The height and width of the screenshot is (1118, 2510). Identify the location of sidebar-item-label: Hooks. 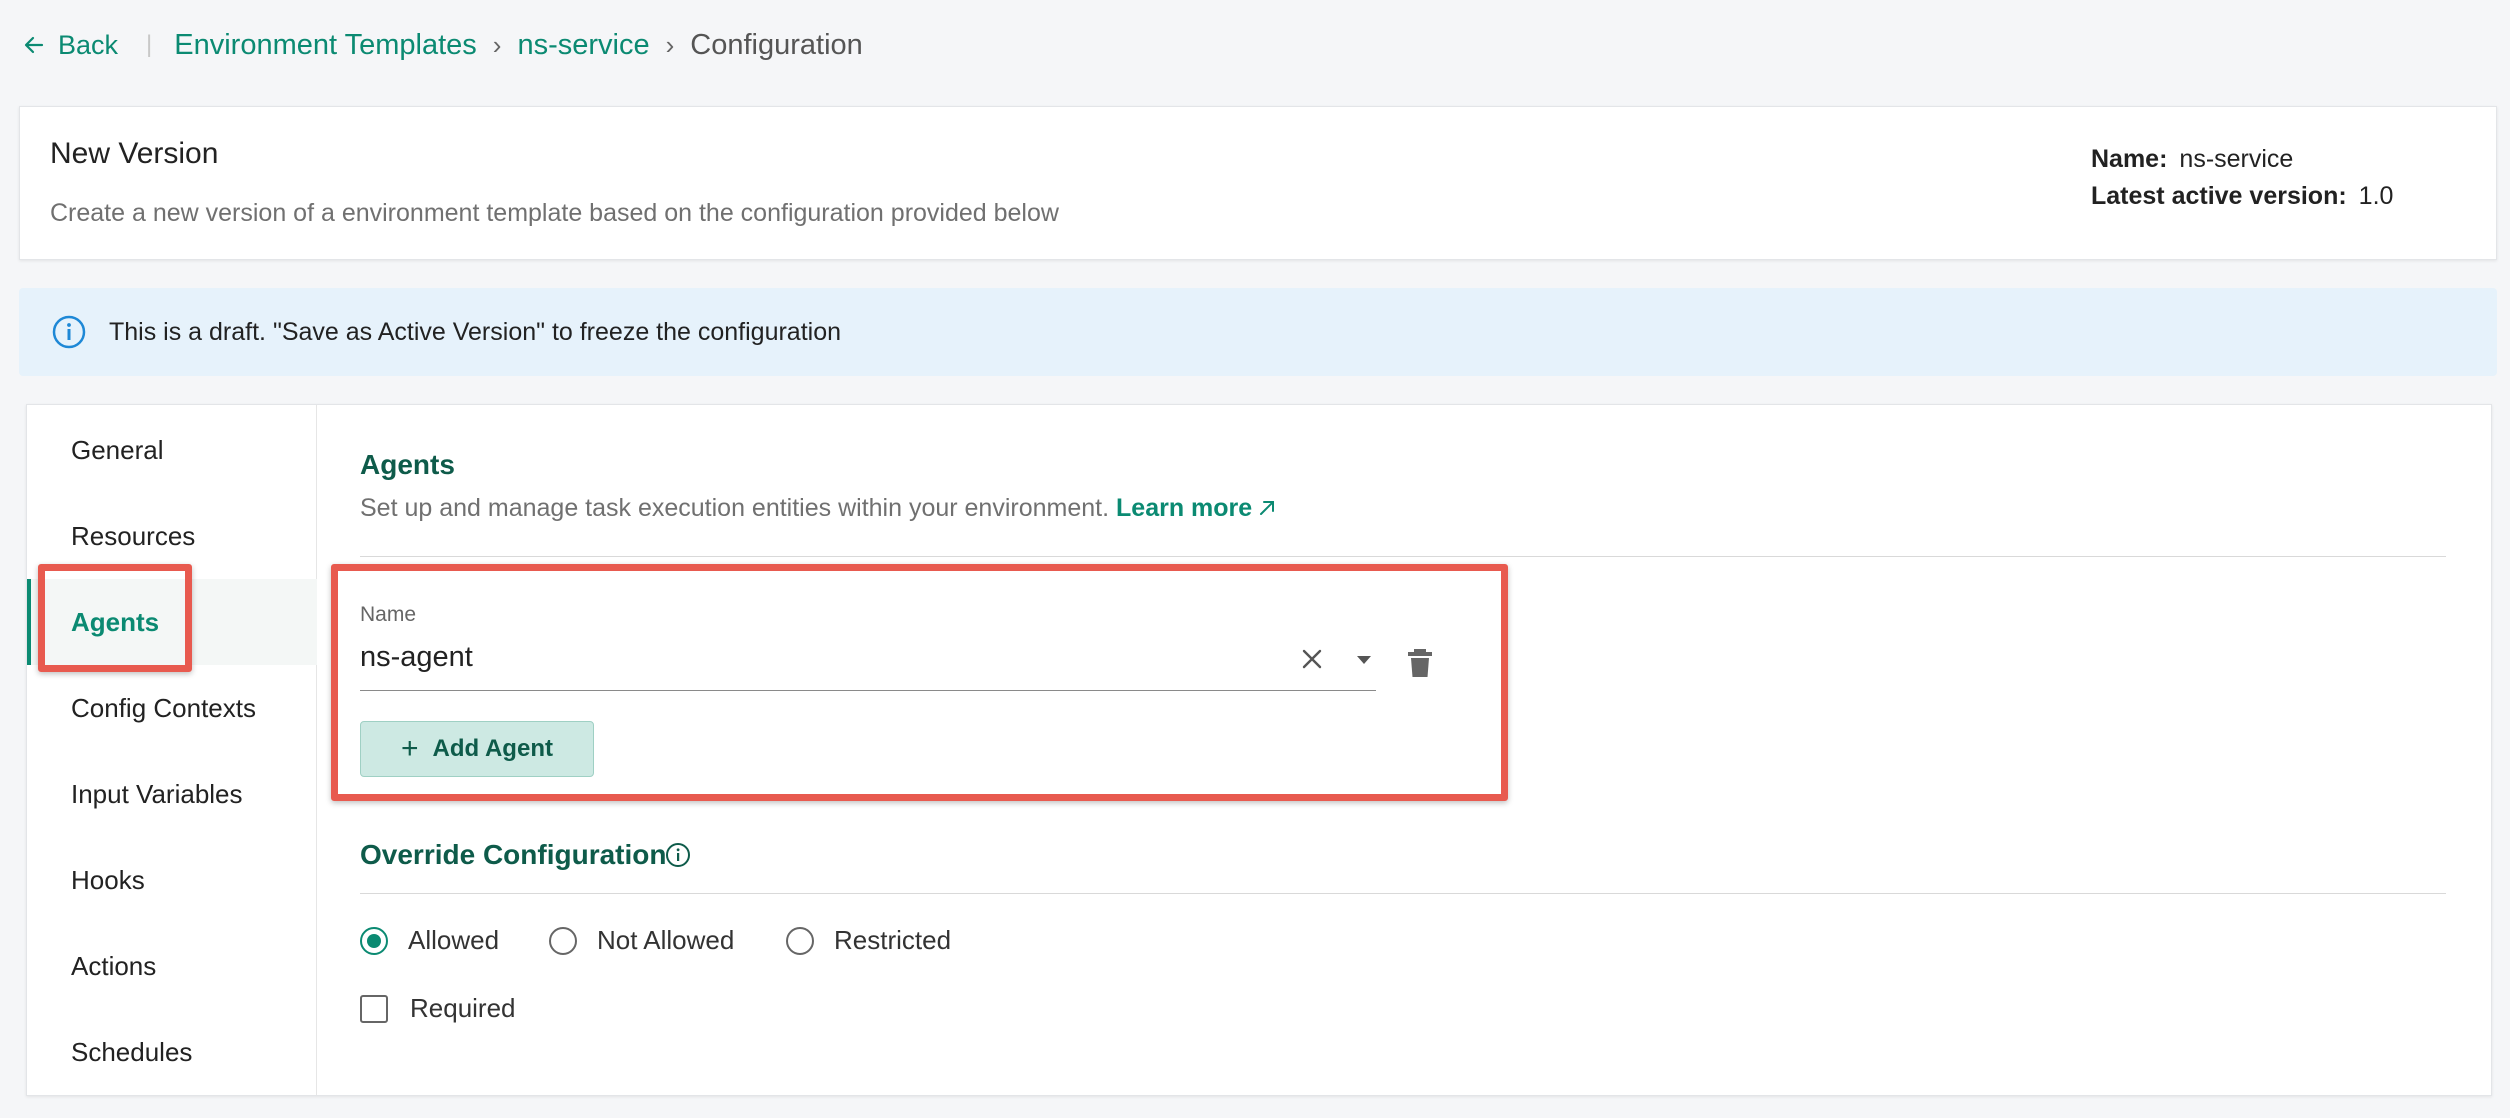
(108, 879).